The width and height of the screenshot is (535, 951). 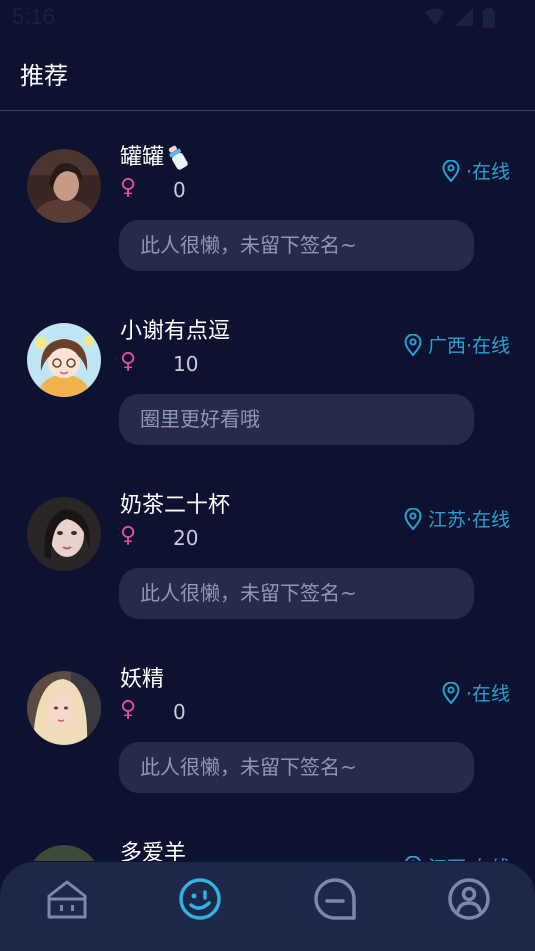 I want to click on nav-discover, so click(x=200, y=899).